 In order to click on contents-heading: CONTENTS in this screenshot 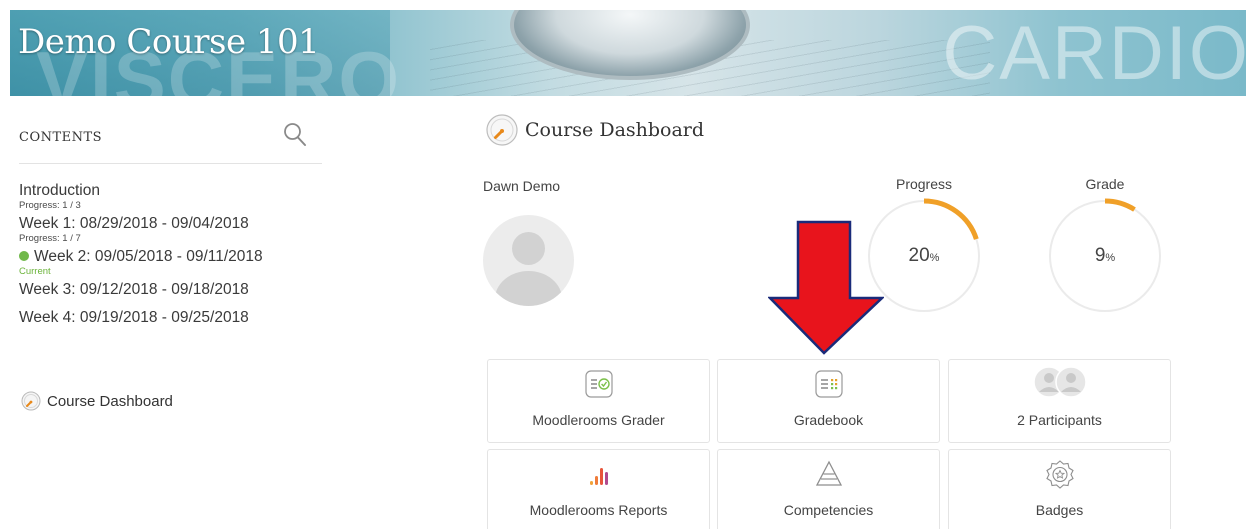, I will do `click(61, 137)`.